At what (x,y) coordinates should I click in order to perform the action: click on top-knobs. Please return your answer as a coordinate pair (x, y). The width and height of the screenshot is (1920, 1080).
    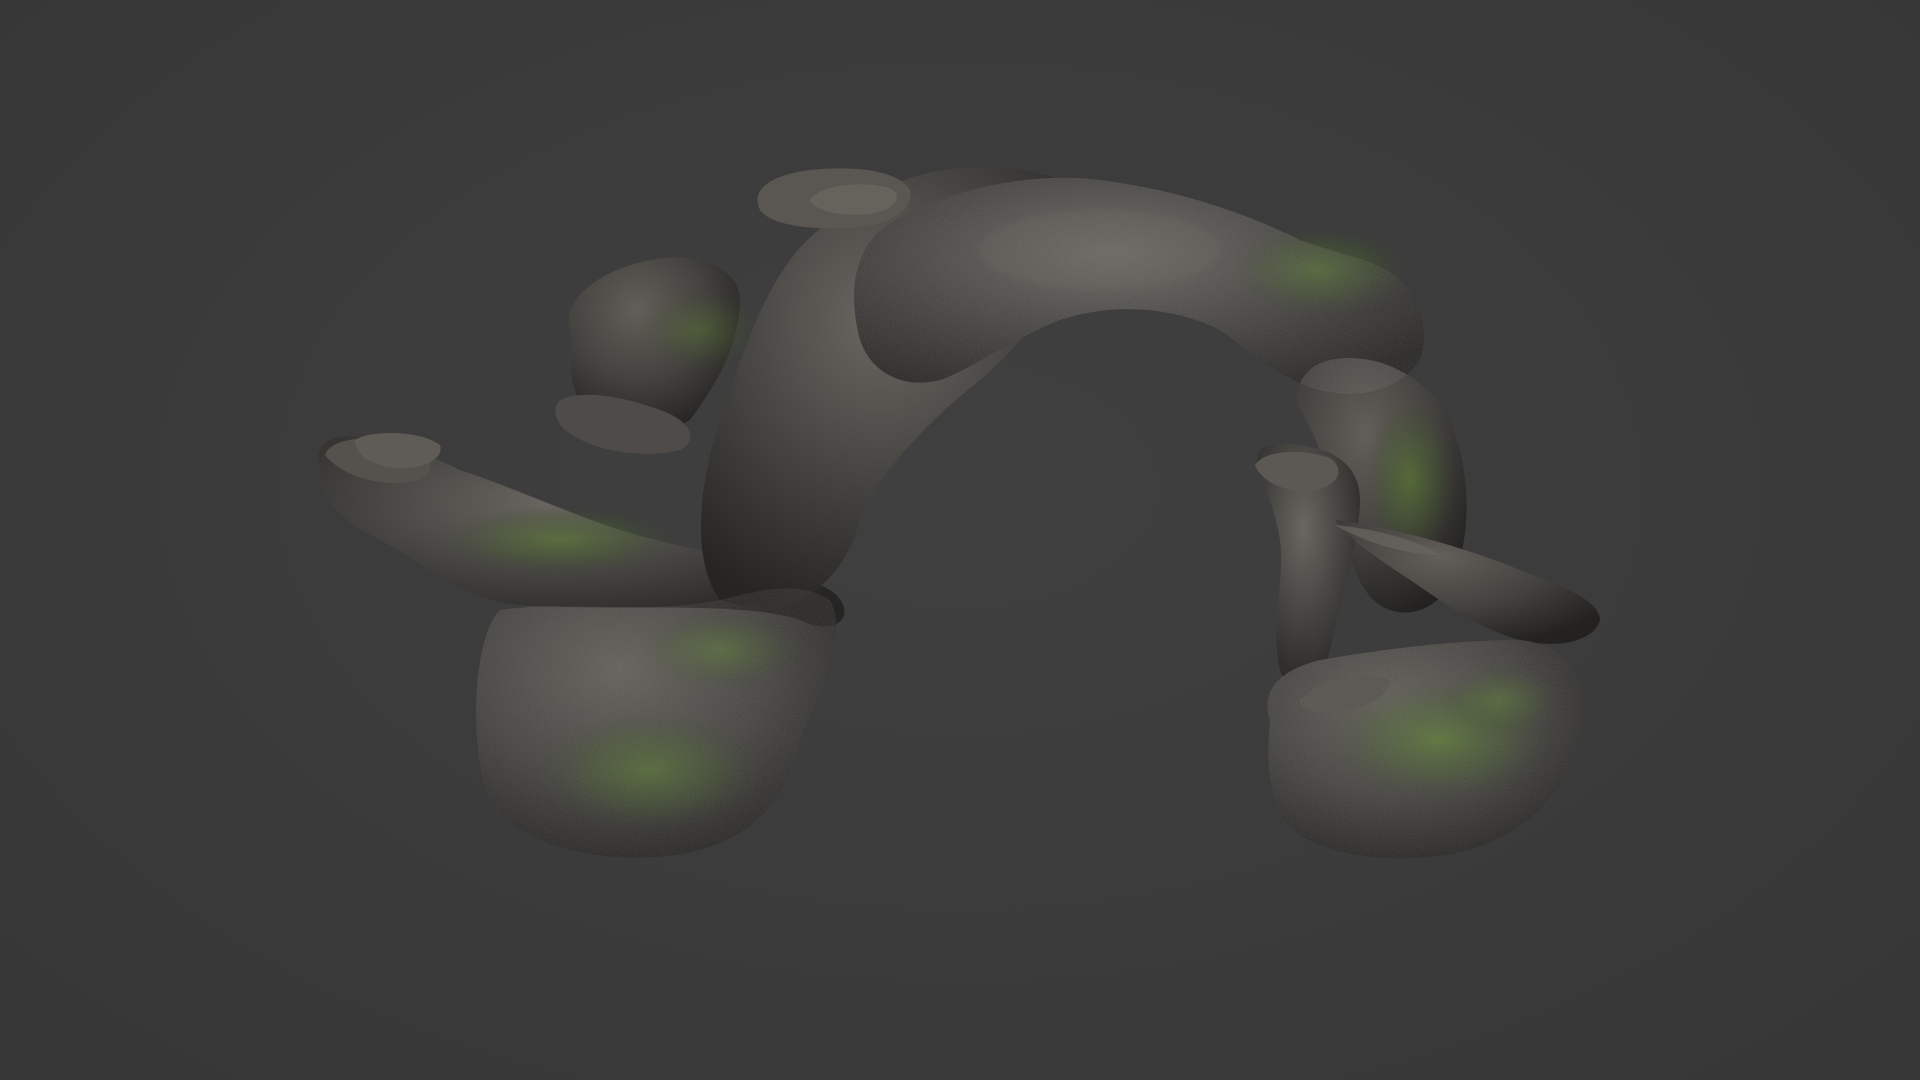
    Looking at the image, I should click on (834, 198).